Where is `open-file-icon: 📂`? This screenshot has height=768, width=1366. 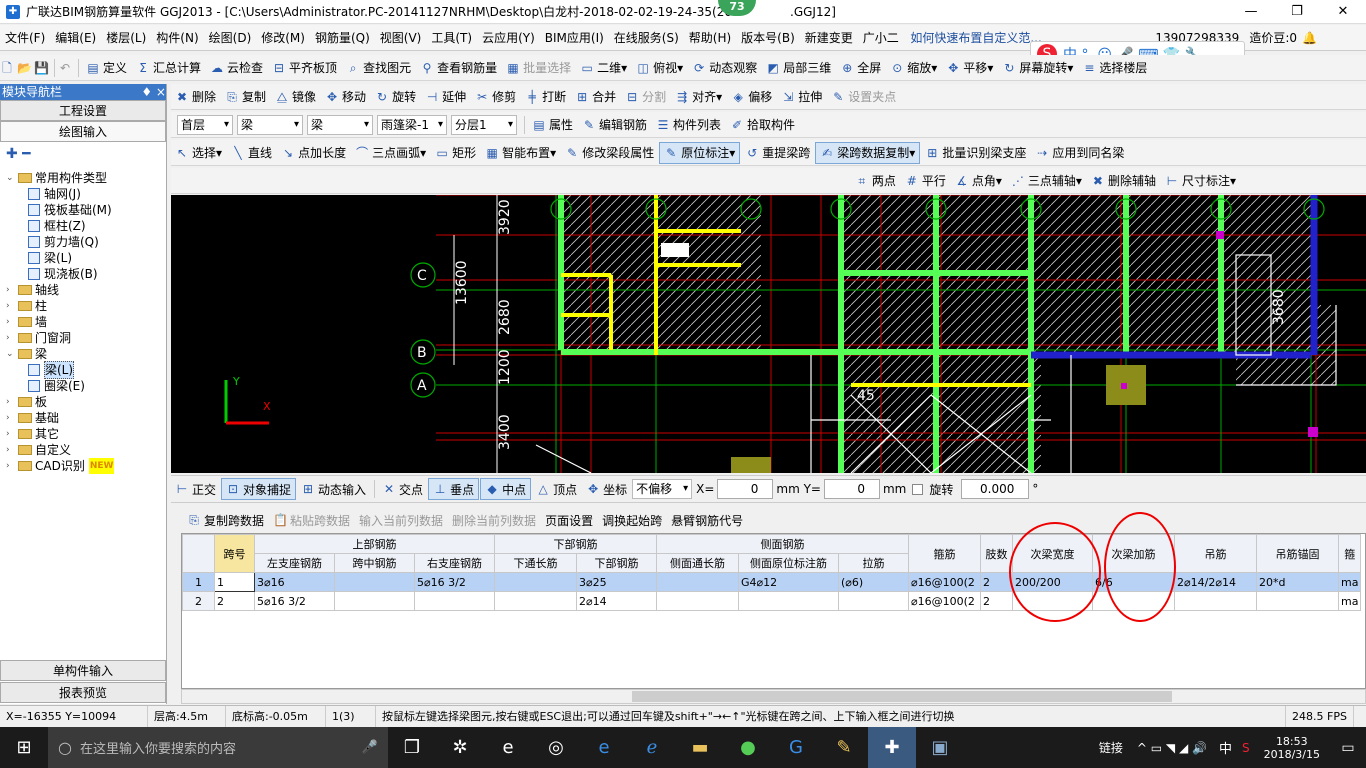
open-file-icon: 📂 is located at coordinates (24, 68).